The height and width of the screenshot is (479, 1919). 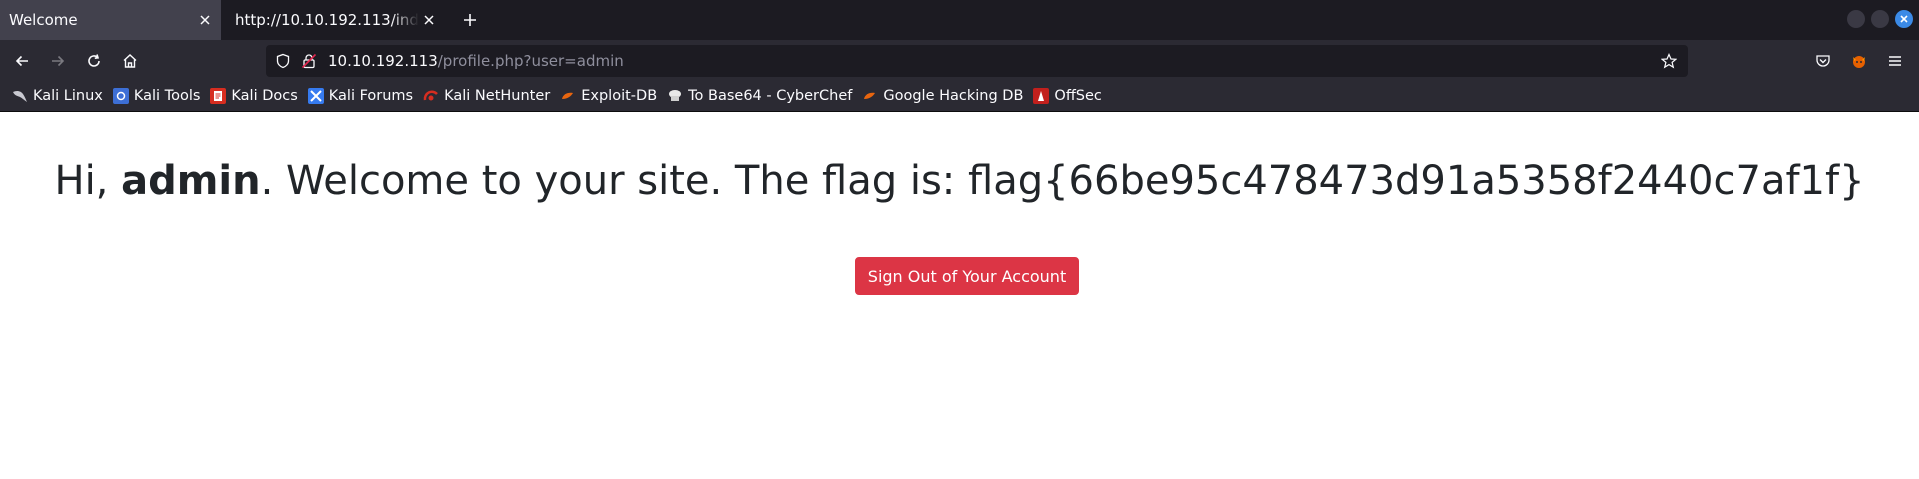 What do you see at coordinates (977, 61) in the screenshot?
I see `url-bar: 10.10.192.113/profile.php?user=admin` at bounding box center [977, 61].